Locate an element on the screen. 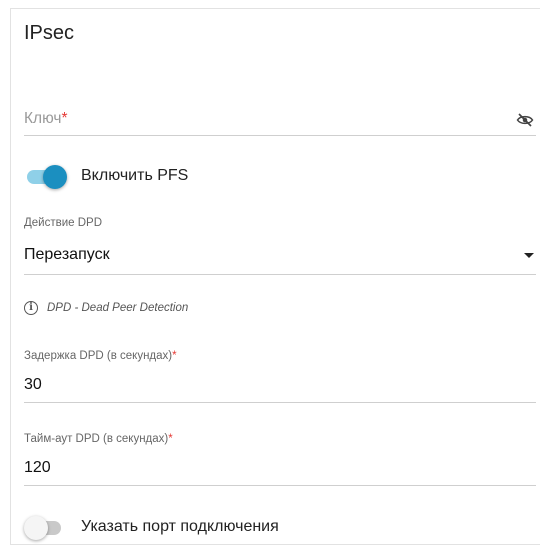 Image resolution: width=540 pixels, height=545 pixels. pfs-label: Включить PFS is located at coordinates (135, 175).